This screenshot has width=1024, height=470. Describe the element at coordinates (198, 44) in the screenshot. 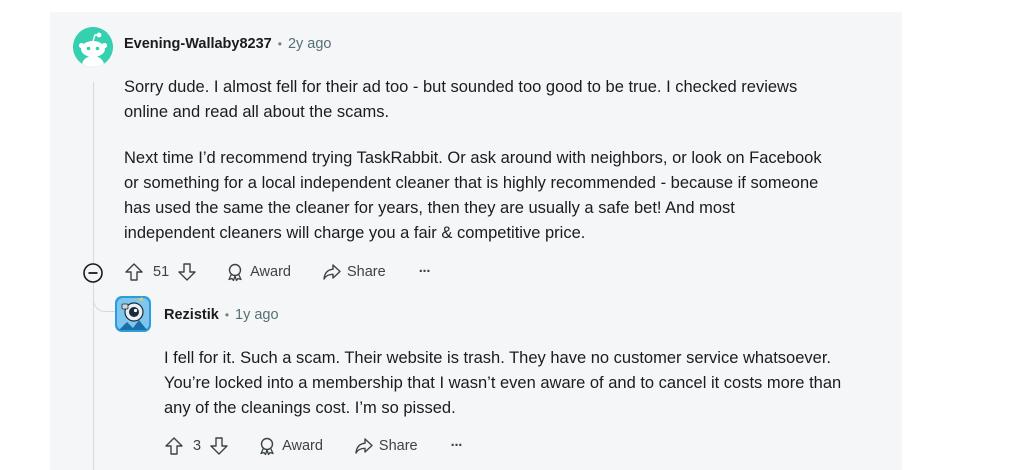

I see `comment-author: Evening-Wallaby8237` at that location.